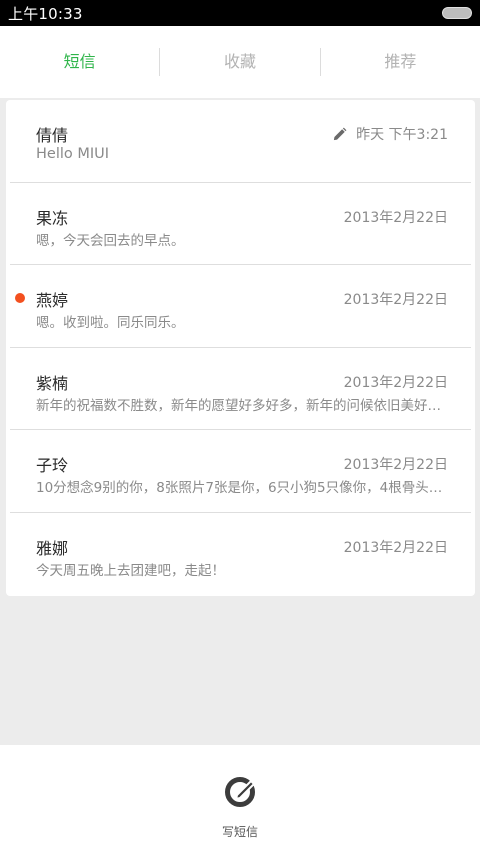 This screenshot has width=480, height=853. What do you see at coordinates (240, 224) in the screenshot?
I see `conversation-row: 果冻 2013年2月22日 嗯，今天会回去的早点。` at bounding box center [240, 224].